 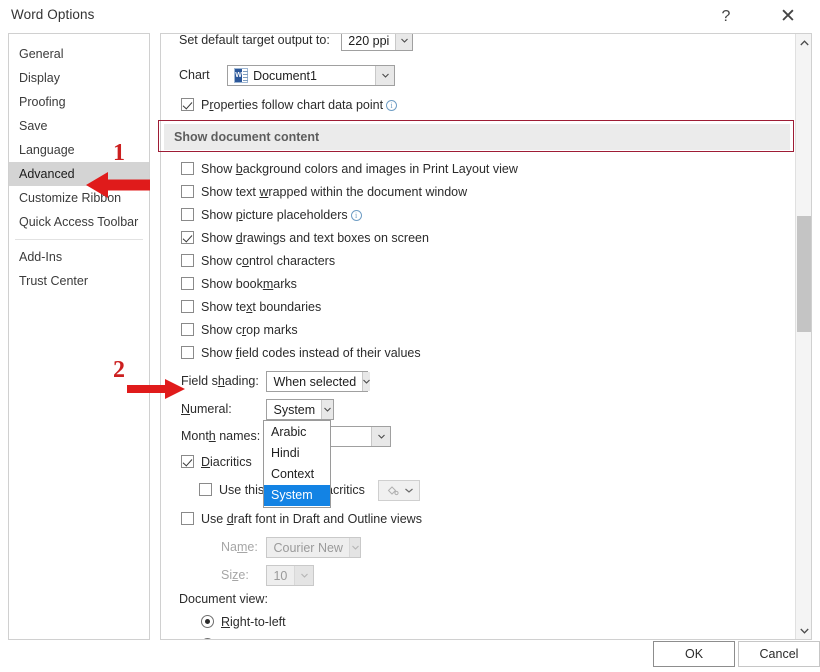 I want to click on font-name-label: Name:, so click(x=239, y=546).